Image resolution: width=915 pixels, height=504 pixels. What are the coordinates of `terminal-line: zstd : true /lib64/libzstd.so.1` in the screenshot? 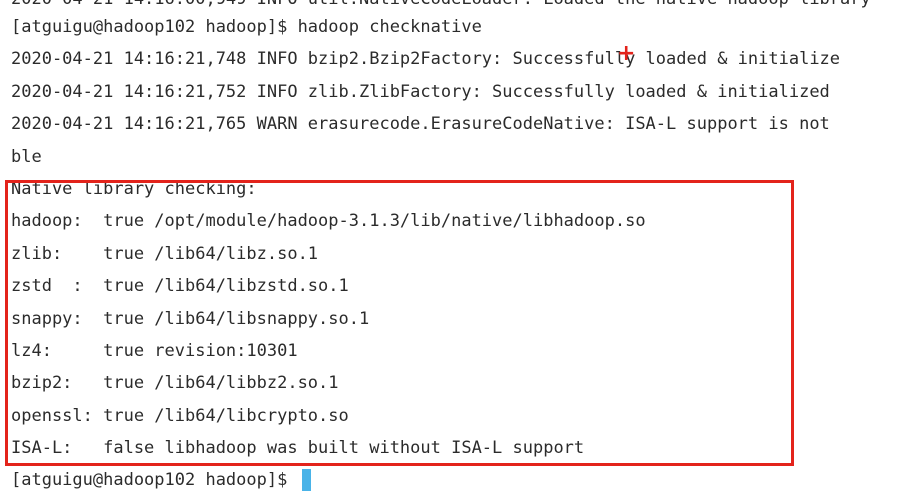 It's located at (180, 286).